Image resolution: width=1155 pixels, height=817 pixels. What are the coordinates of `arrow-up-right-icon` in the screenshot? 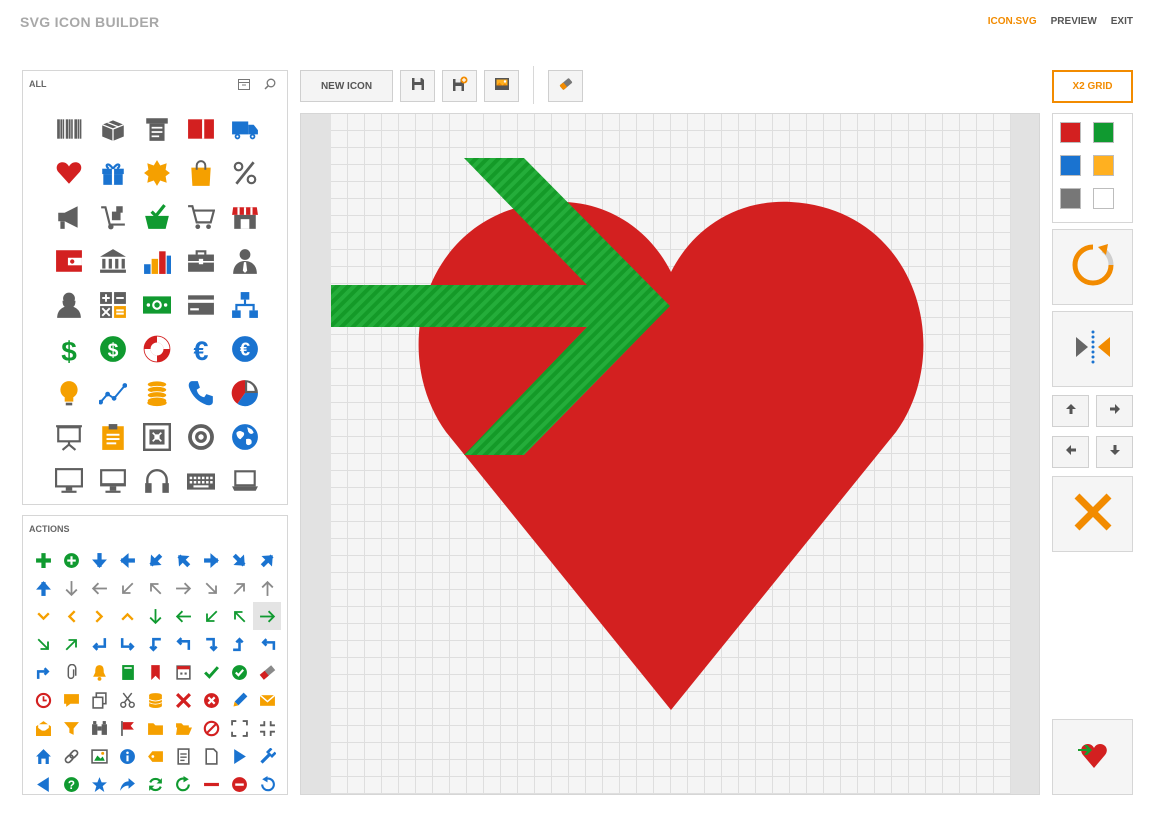 It's located at (267, 560).